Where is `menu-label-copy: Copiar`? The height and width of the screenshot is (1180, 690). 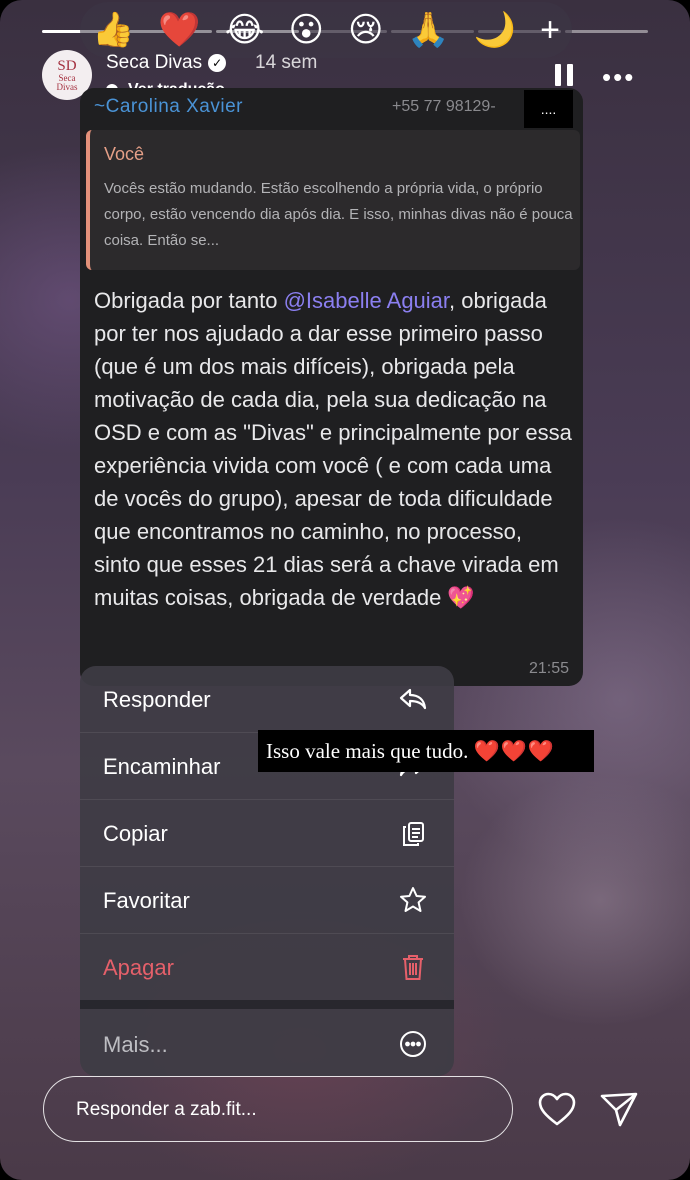 menu-label-copy: Copiar is located at coordinates (135, 833).